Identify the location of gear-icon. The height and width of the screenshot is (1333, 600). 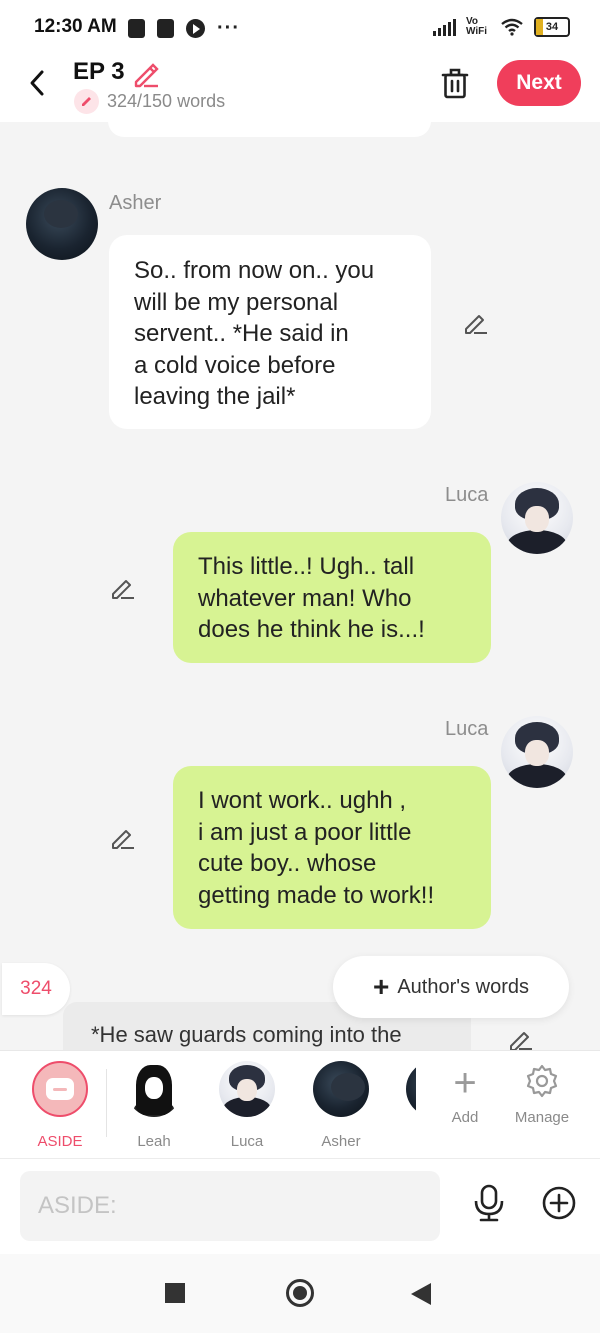
(542, 1081).